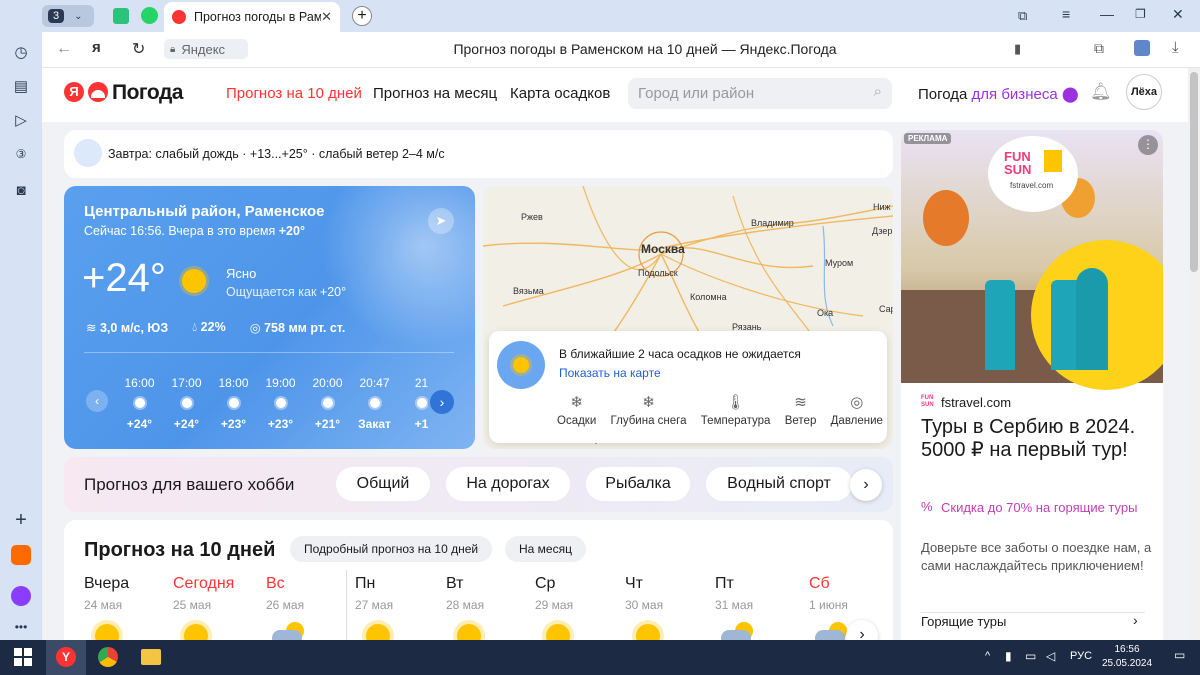  Describe the element at coordinates (121, 16) in the screenshot. I see `pinned-tab-video-icon` at that location.